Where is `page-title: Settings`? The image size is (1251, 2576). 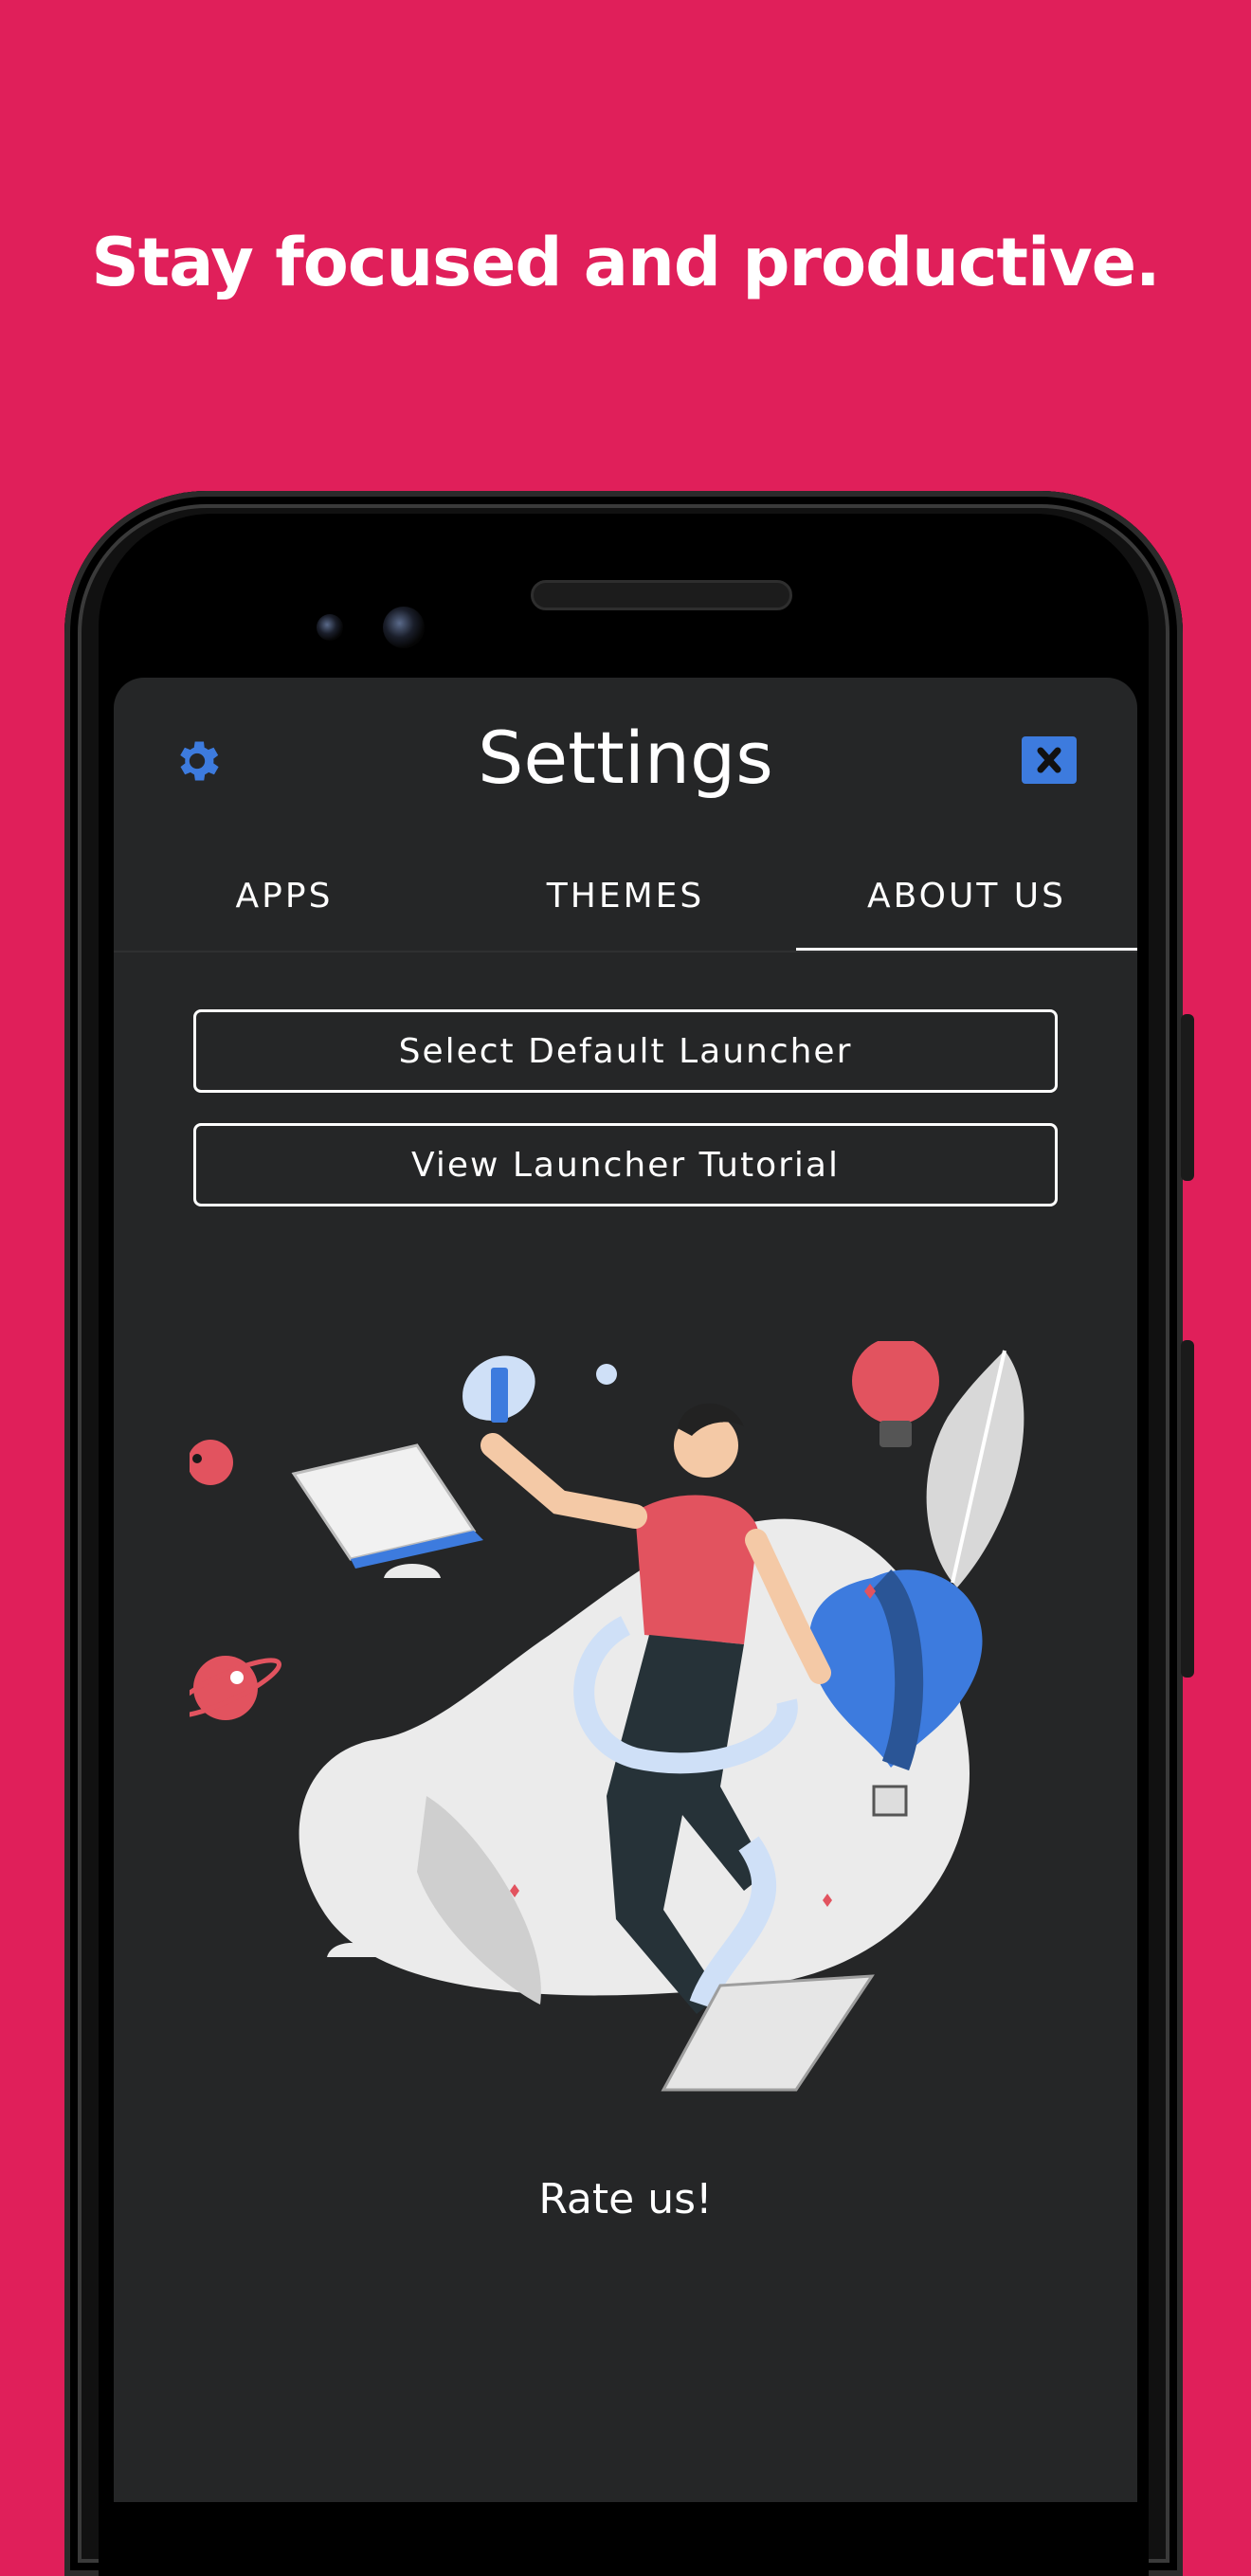
page-title: Settings is located at coordinates (626, 758).